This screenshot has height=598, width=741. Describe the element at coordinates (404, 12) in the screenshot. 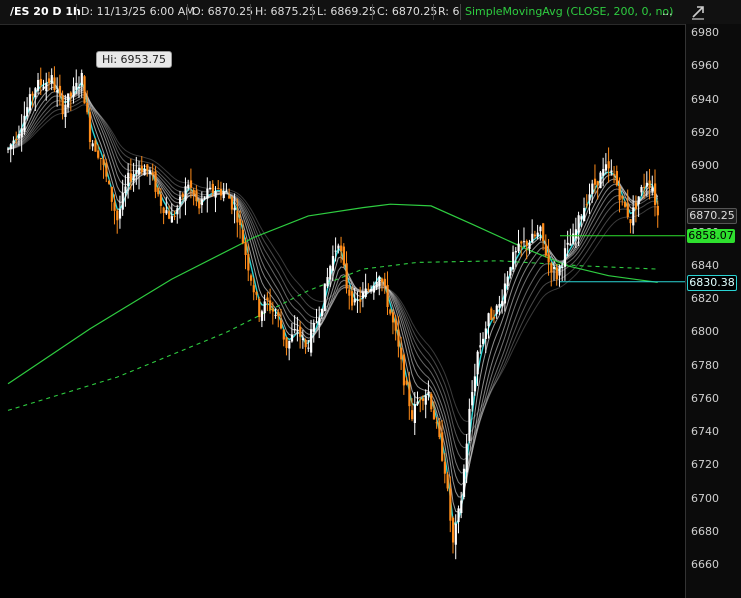

I see `close-readout: C: 6870.25` at that location.